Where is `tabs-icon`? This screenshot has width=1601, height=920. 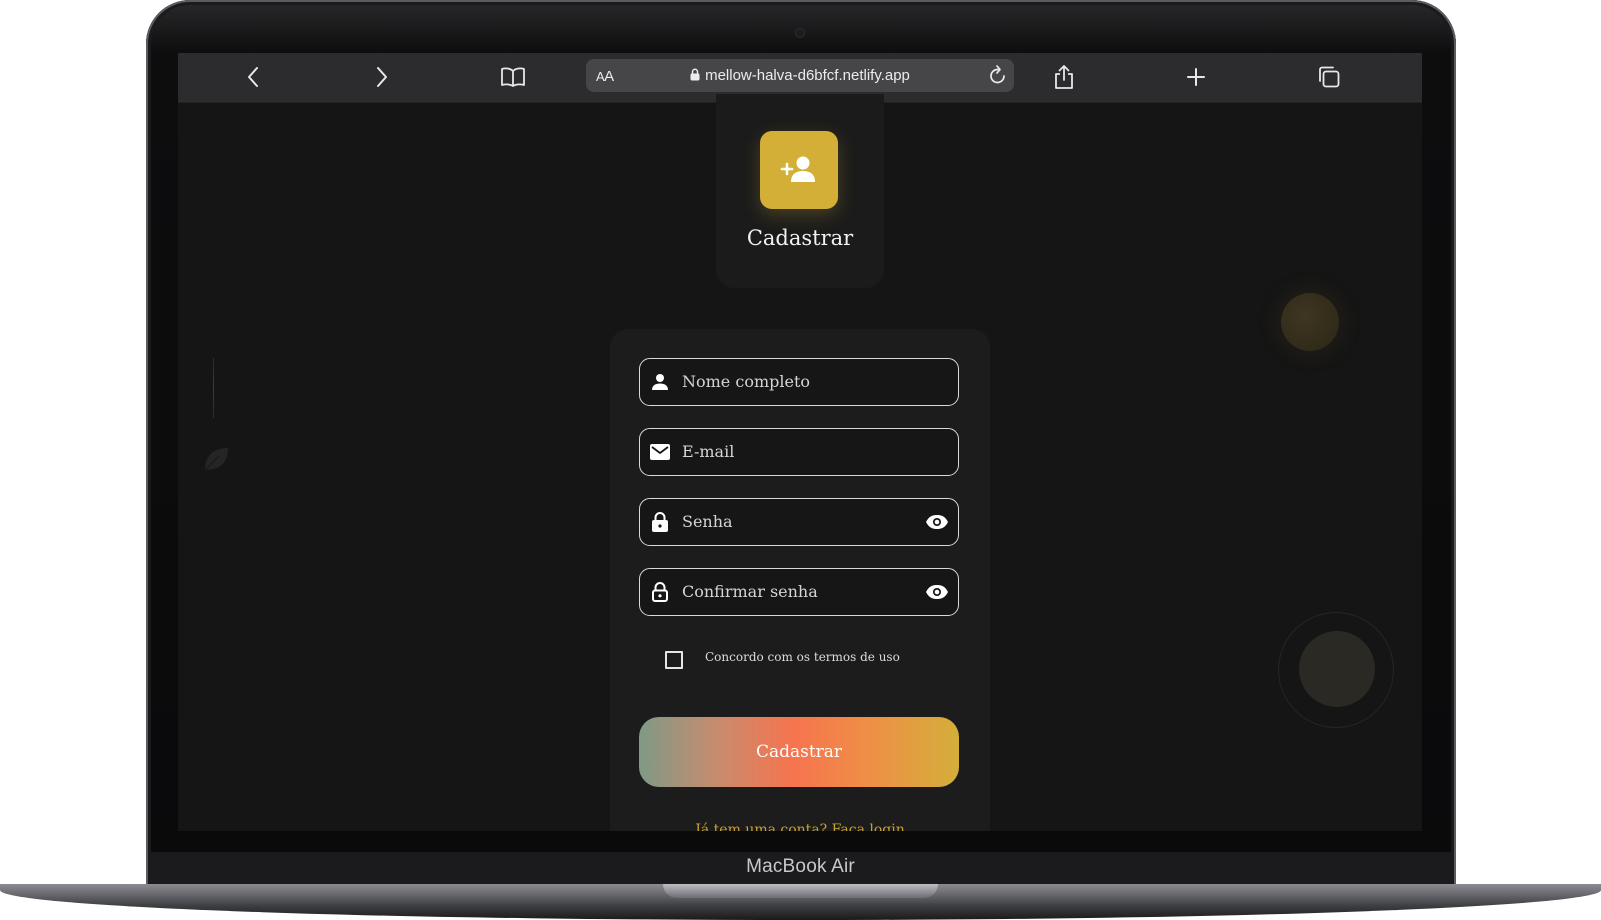 tabs-icon is located at coordinates (1329, 77).